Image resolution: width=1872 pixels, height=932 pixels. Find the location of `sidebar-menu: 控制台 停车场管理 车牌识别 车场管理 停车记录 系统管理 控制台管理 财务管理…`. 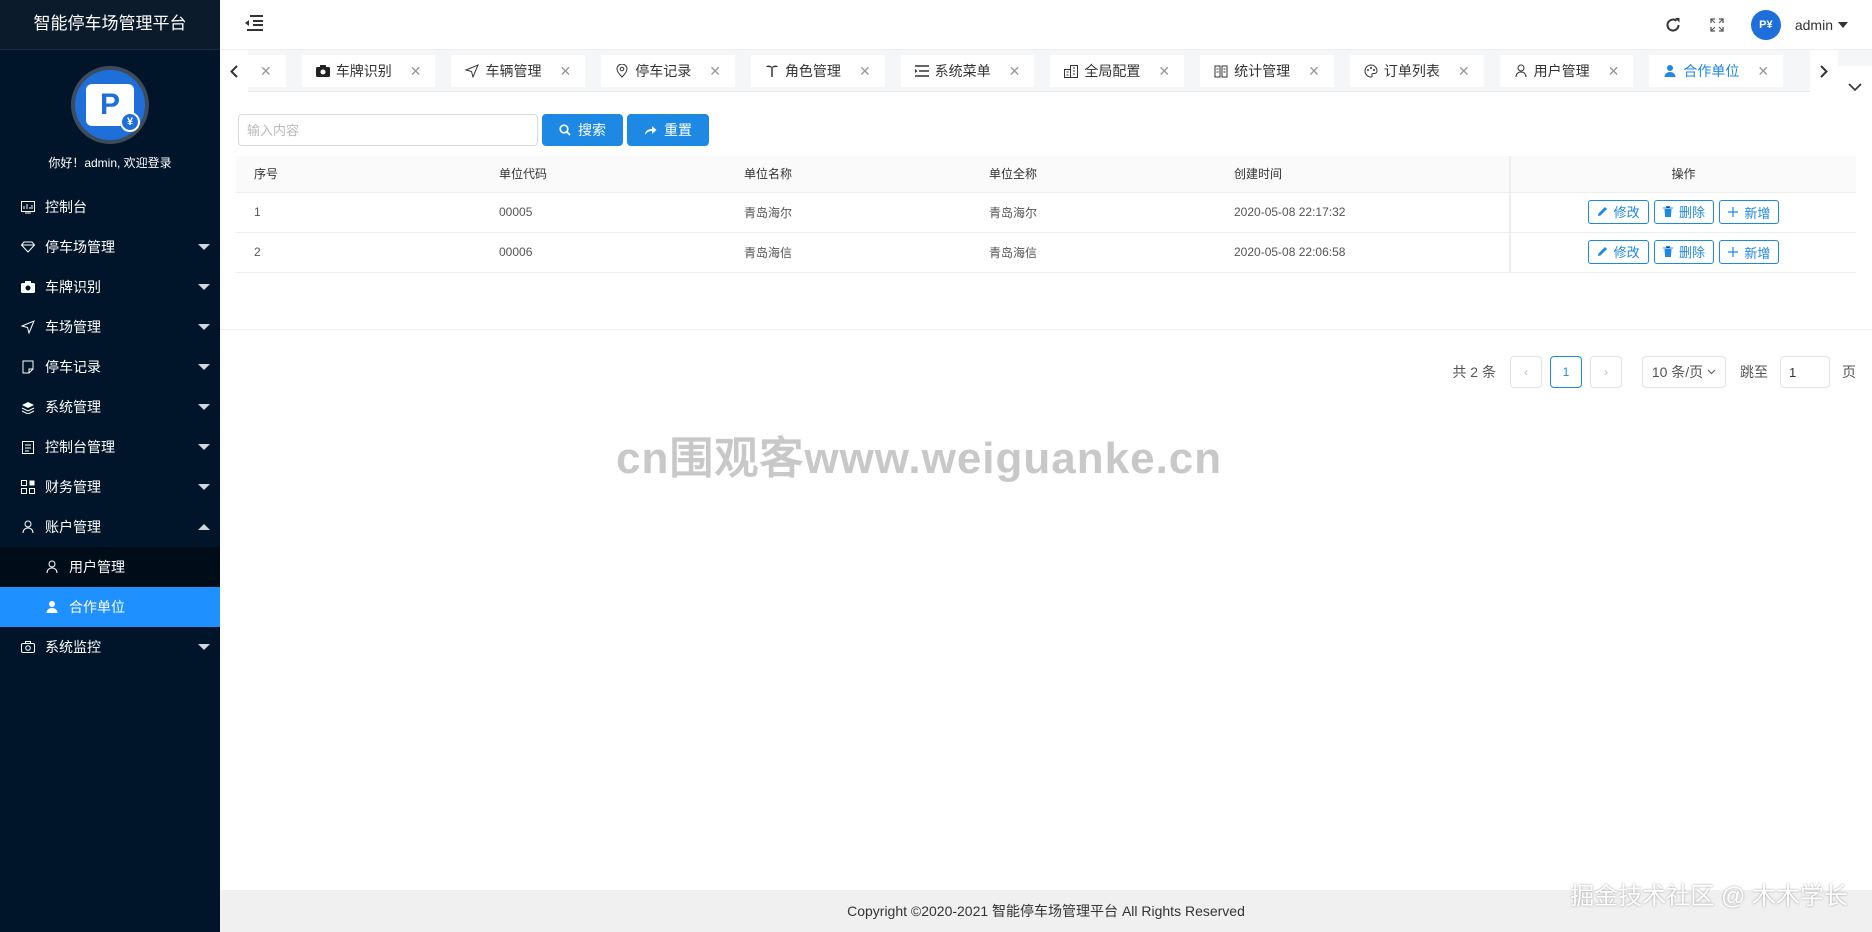

sidebar-menu: 控制台 停车场管理 车牌识别 车场管理 停车记录 系统管理 控制台管理 财务管理… is located at coordinates (110, 427).